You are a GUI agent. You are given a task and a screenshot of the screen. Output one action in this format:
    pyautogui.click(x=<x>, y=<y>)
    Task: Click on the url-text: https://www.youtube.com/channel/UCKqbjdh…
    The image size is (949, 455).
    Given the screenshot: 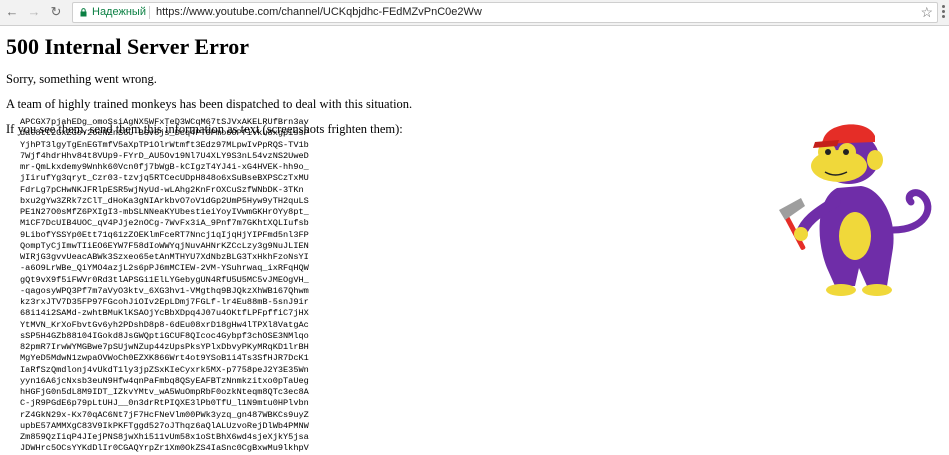 What is the action you would take?
    pyautogui.click(x=319, y=12)
    